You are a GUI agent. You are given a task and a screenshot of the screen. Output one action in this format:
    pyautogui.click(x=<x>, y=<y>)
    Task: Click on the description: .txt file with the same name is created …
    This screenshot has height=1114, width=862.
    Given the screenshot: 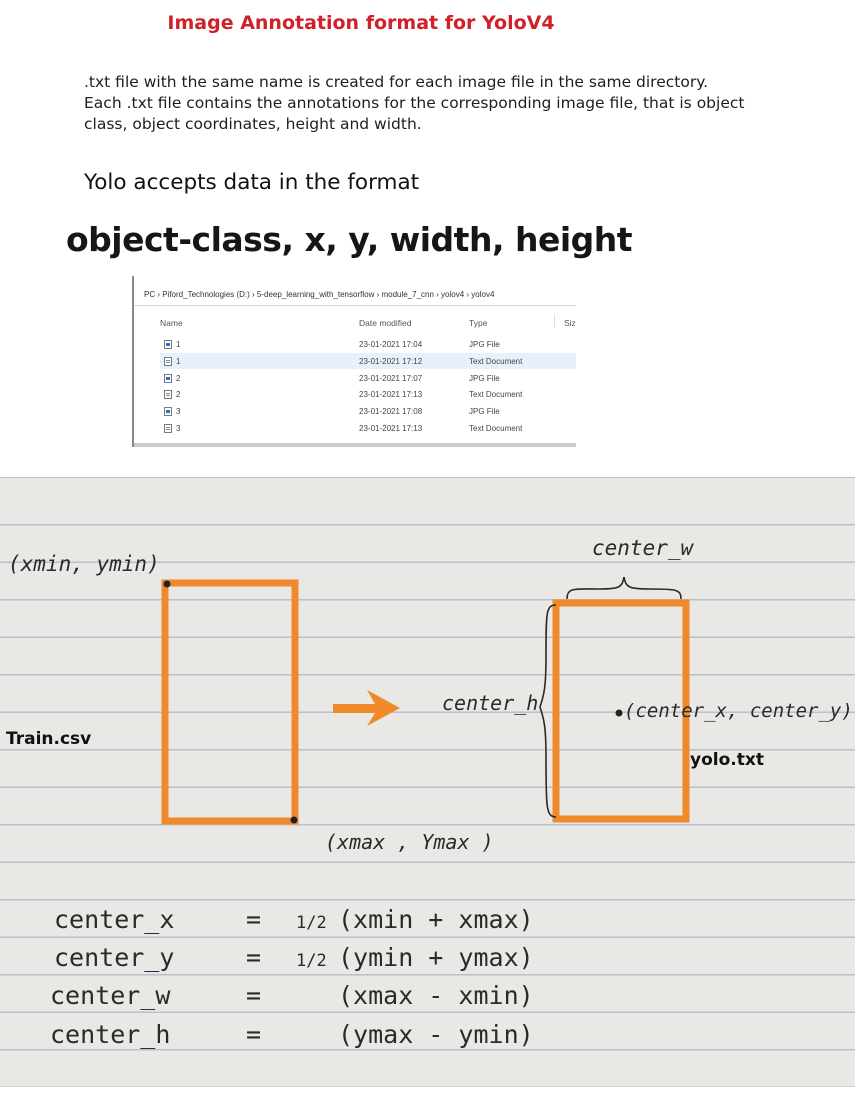 What is the action you would take?
    pyautogui.click(x=434, y=103)
    